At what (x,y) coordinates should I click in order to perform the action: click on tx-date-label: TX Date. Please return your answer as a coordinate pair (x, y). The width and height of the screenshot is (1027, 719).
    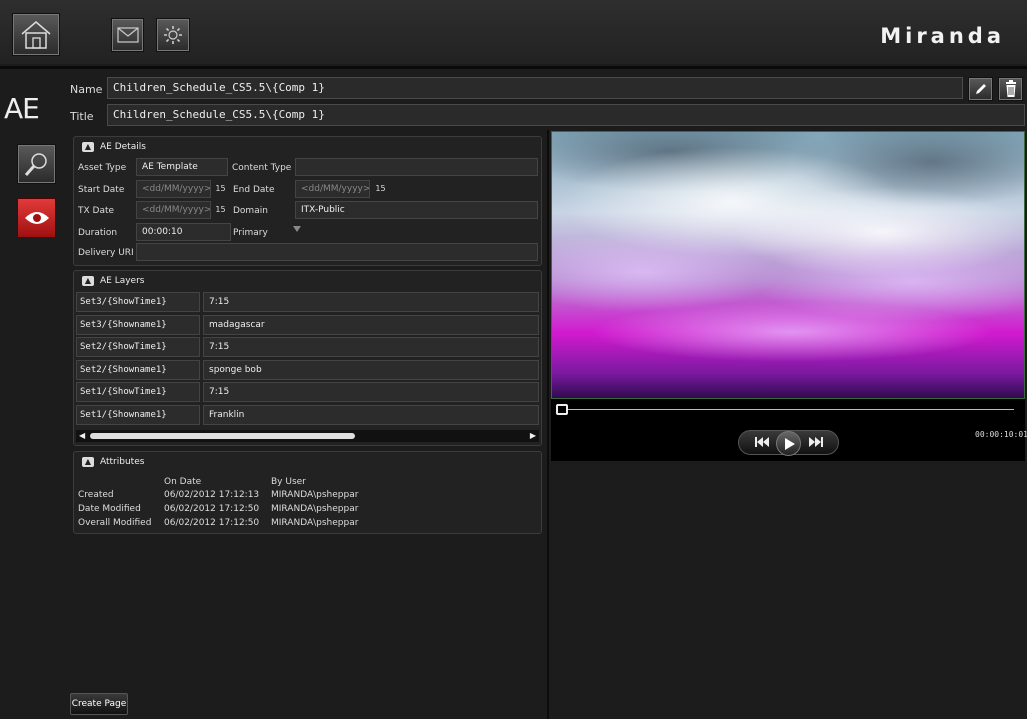
    Looking at the image, I should click on (96, 211).